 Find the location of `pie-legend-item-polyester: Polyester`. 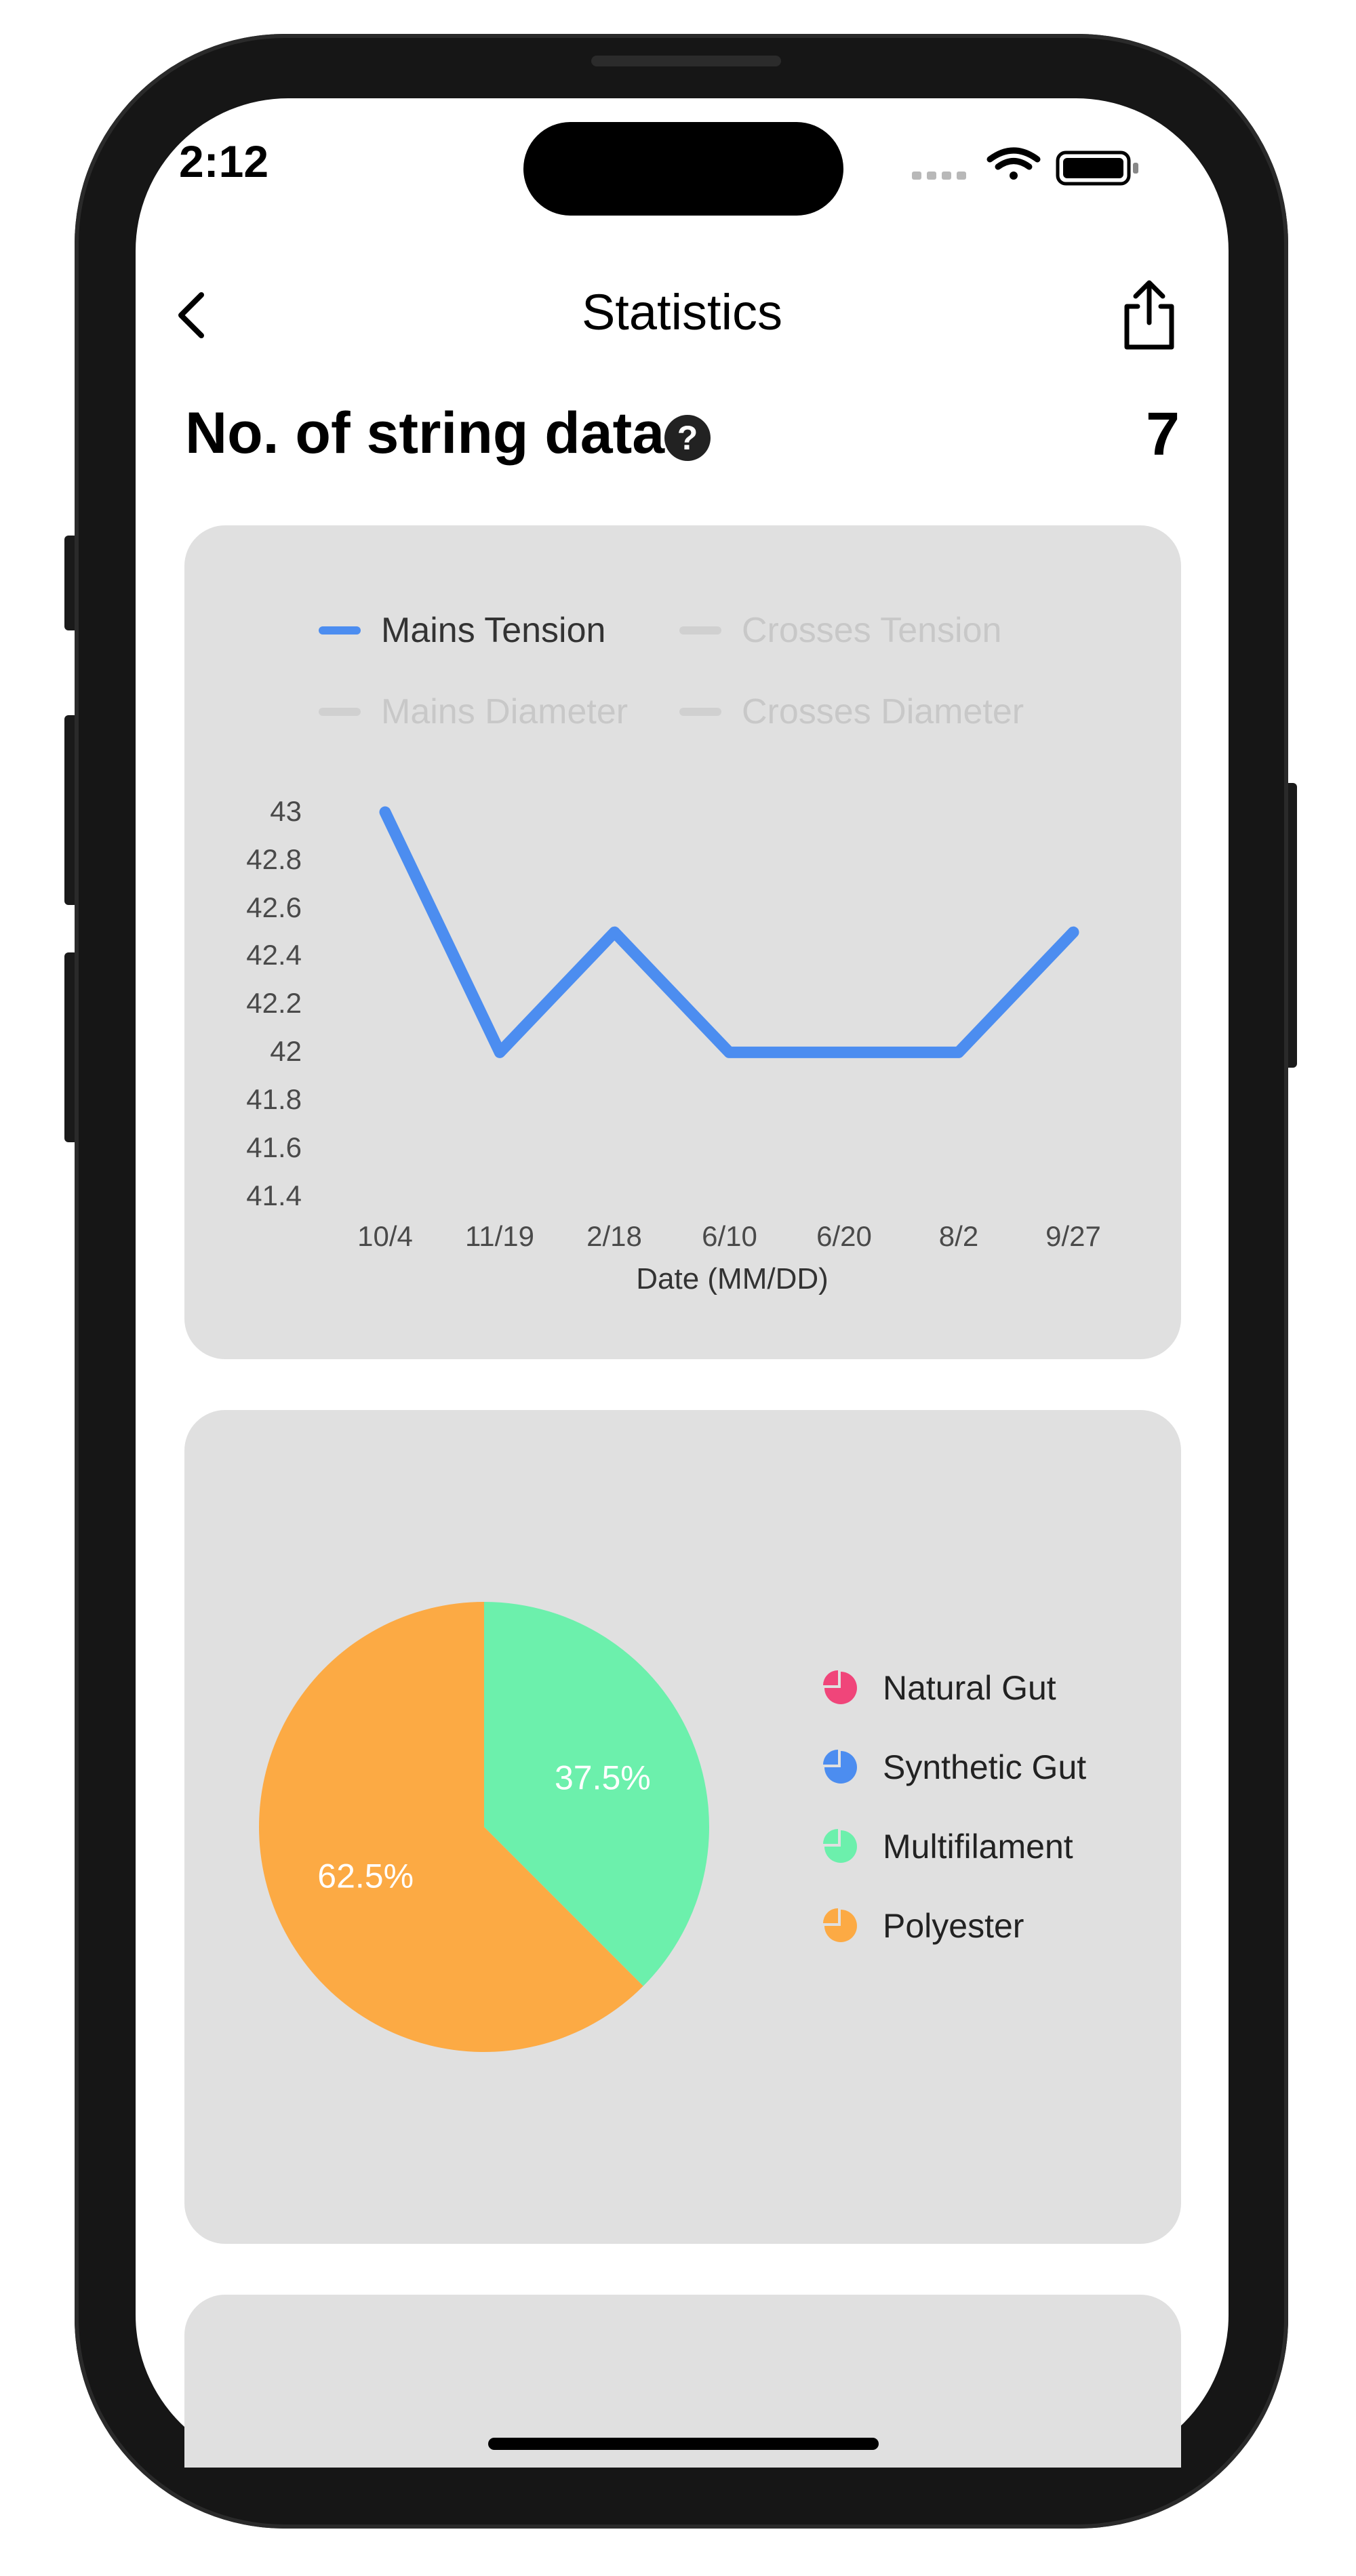

pie-legend-item-polyester: Polyester is located at coordinates (923, 1926).